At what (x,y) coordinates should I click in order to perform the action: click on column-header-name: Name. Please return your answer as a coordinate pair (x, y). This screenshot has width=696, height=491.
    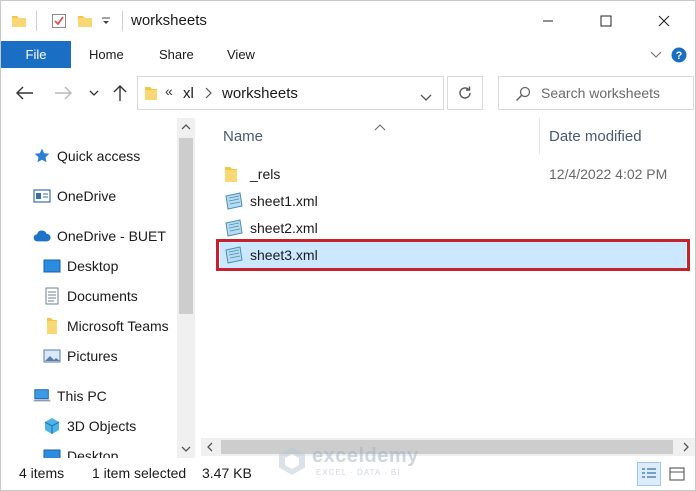
    Looking at the image, I should click on (243, 136).